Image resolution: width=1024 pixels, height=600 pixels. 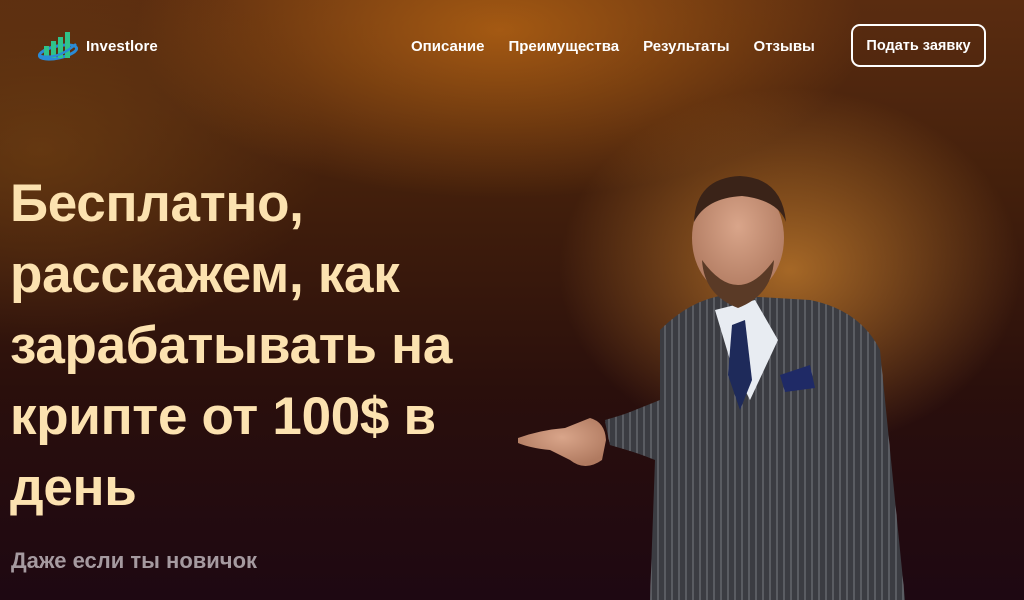 I want to click on nav-link-advantages: Преимущества, so click(x=563, y=46).